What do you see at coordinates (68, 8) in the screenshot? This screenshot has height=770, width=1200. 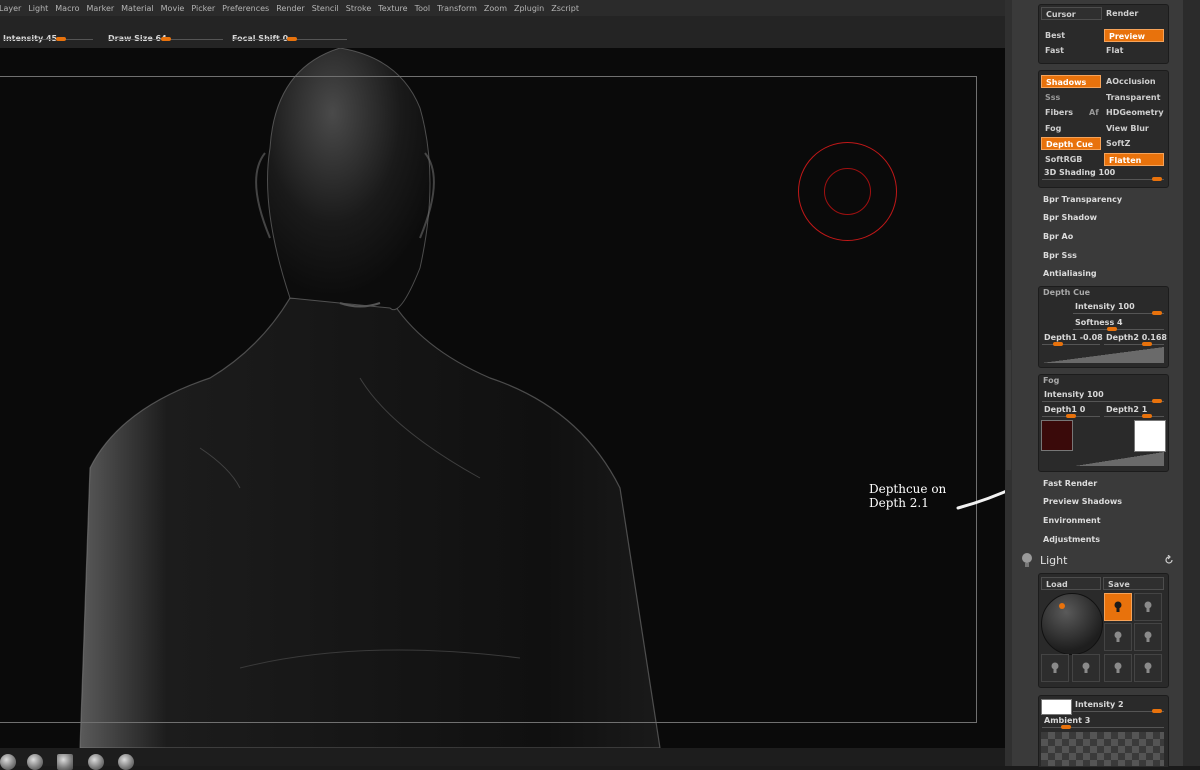 I see `menu-item-macro: Macro` at bounding box center [68, 8].